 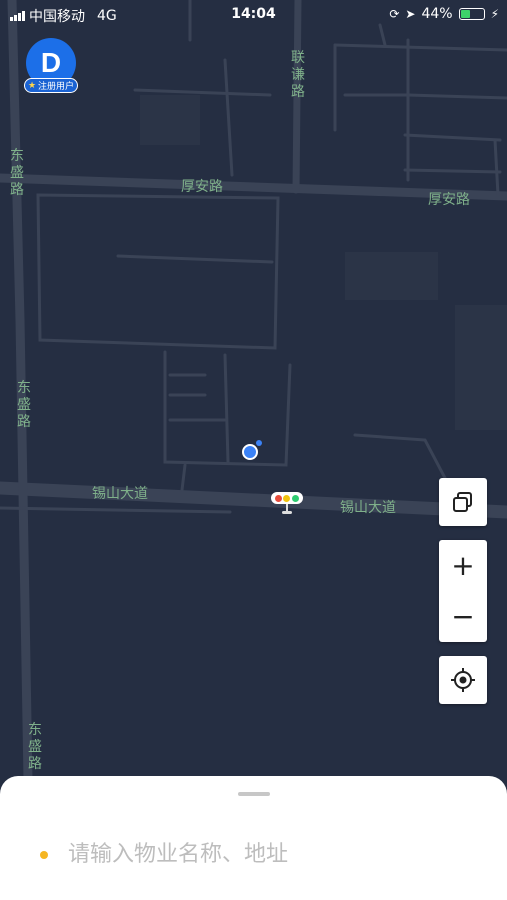 I want to click on search-dot-icon, so click(x=44, y=855).